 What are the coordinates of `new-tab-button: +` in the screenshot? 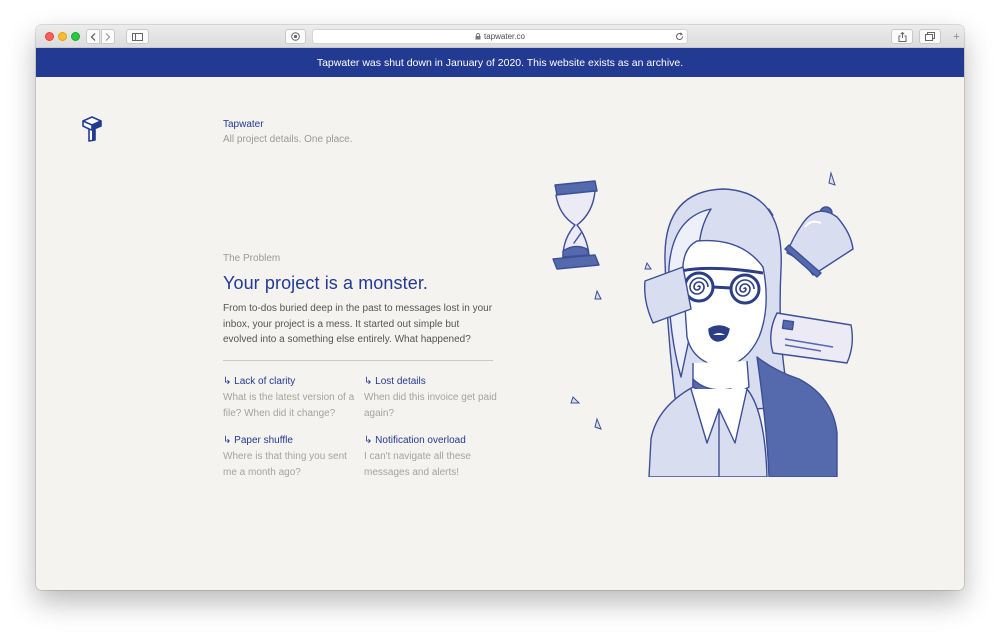 It's located at (956, 39).